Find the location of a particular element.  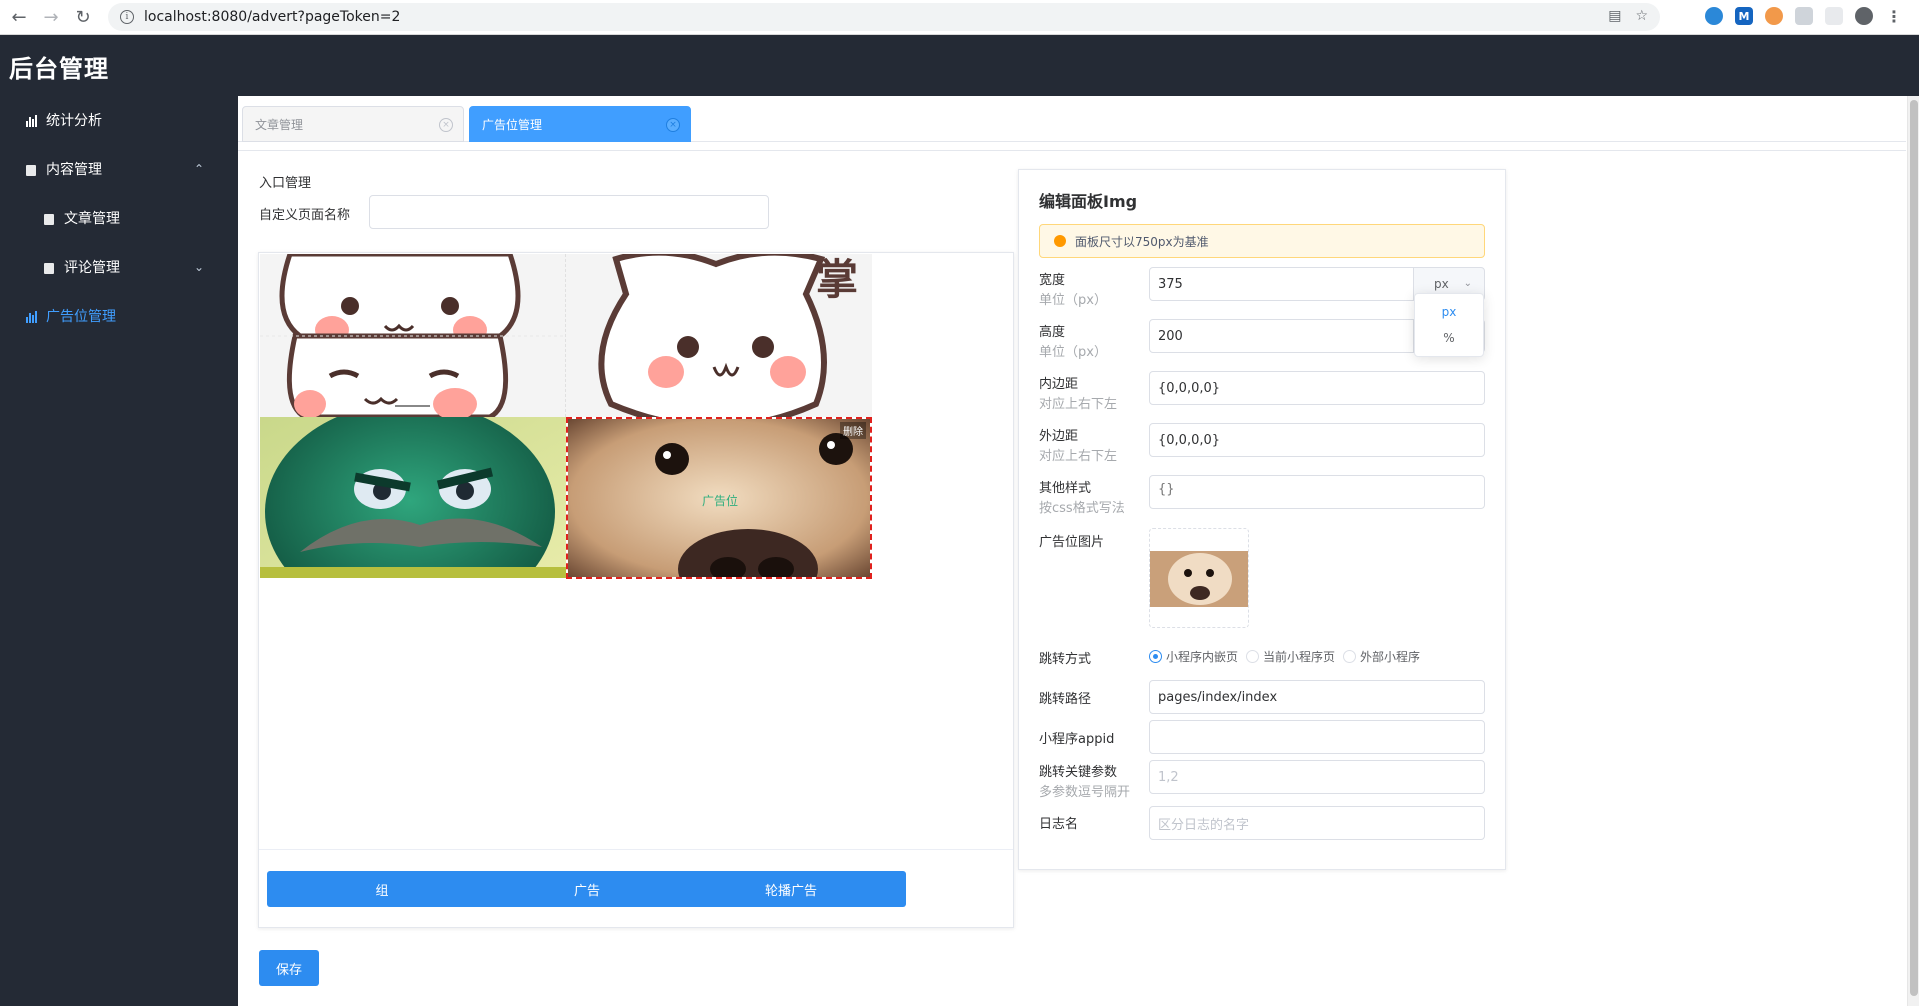

extension-shield-icon is located at coordinates (1714, 16).